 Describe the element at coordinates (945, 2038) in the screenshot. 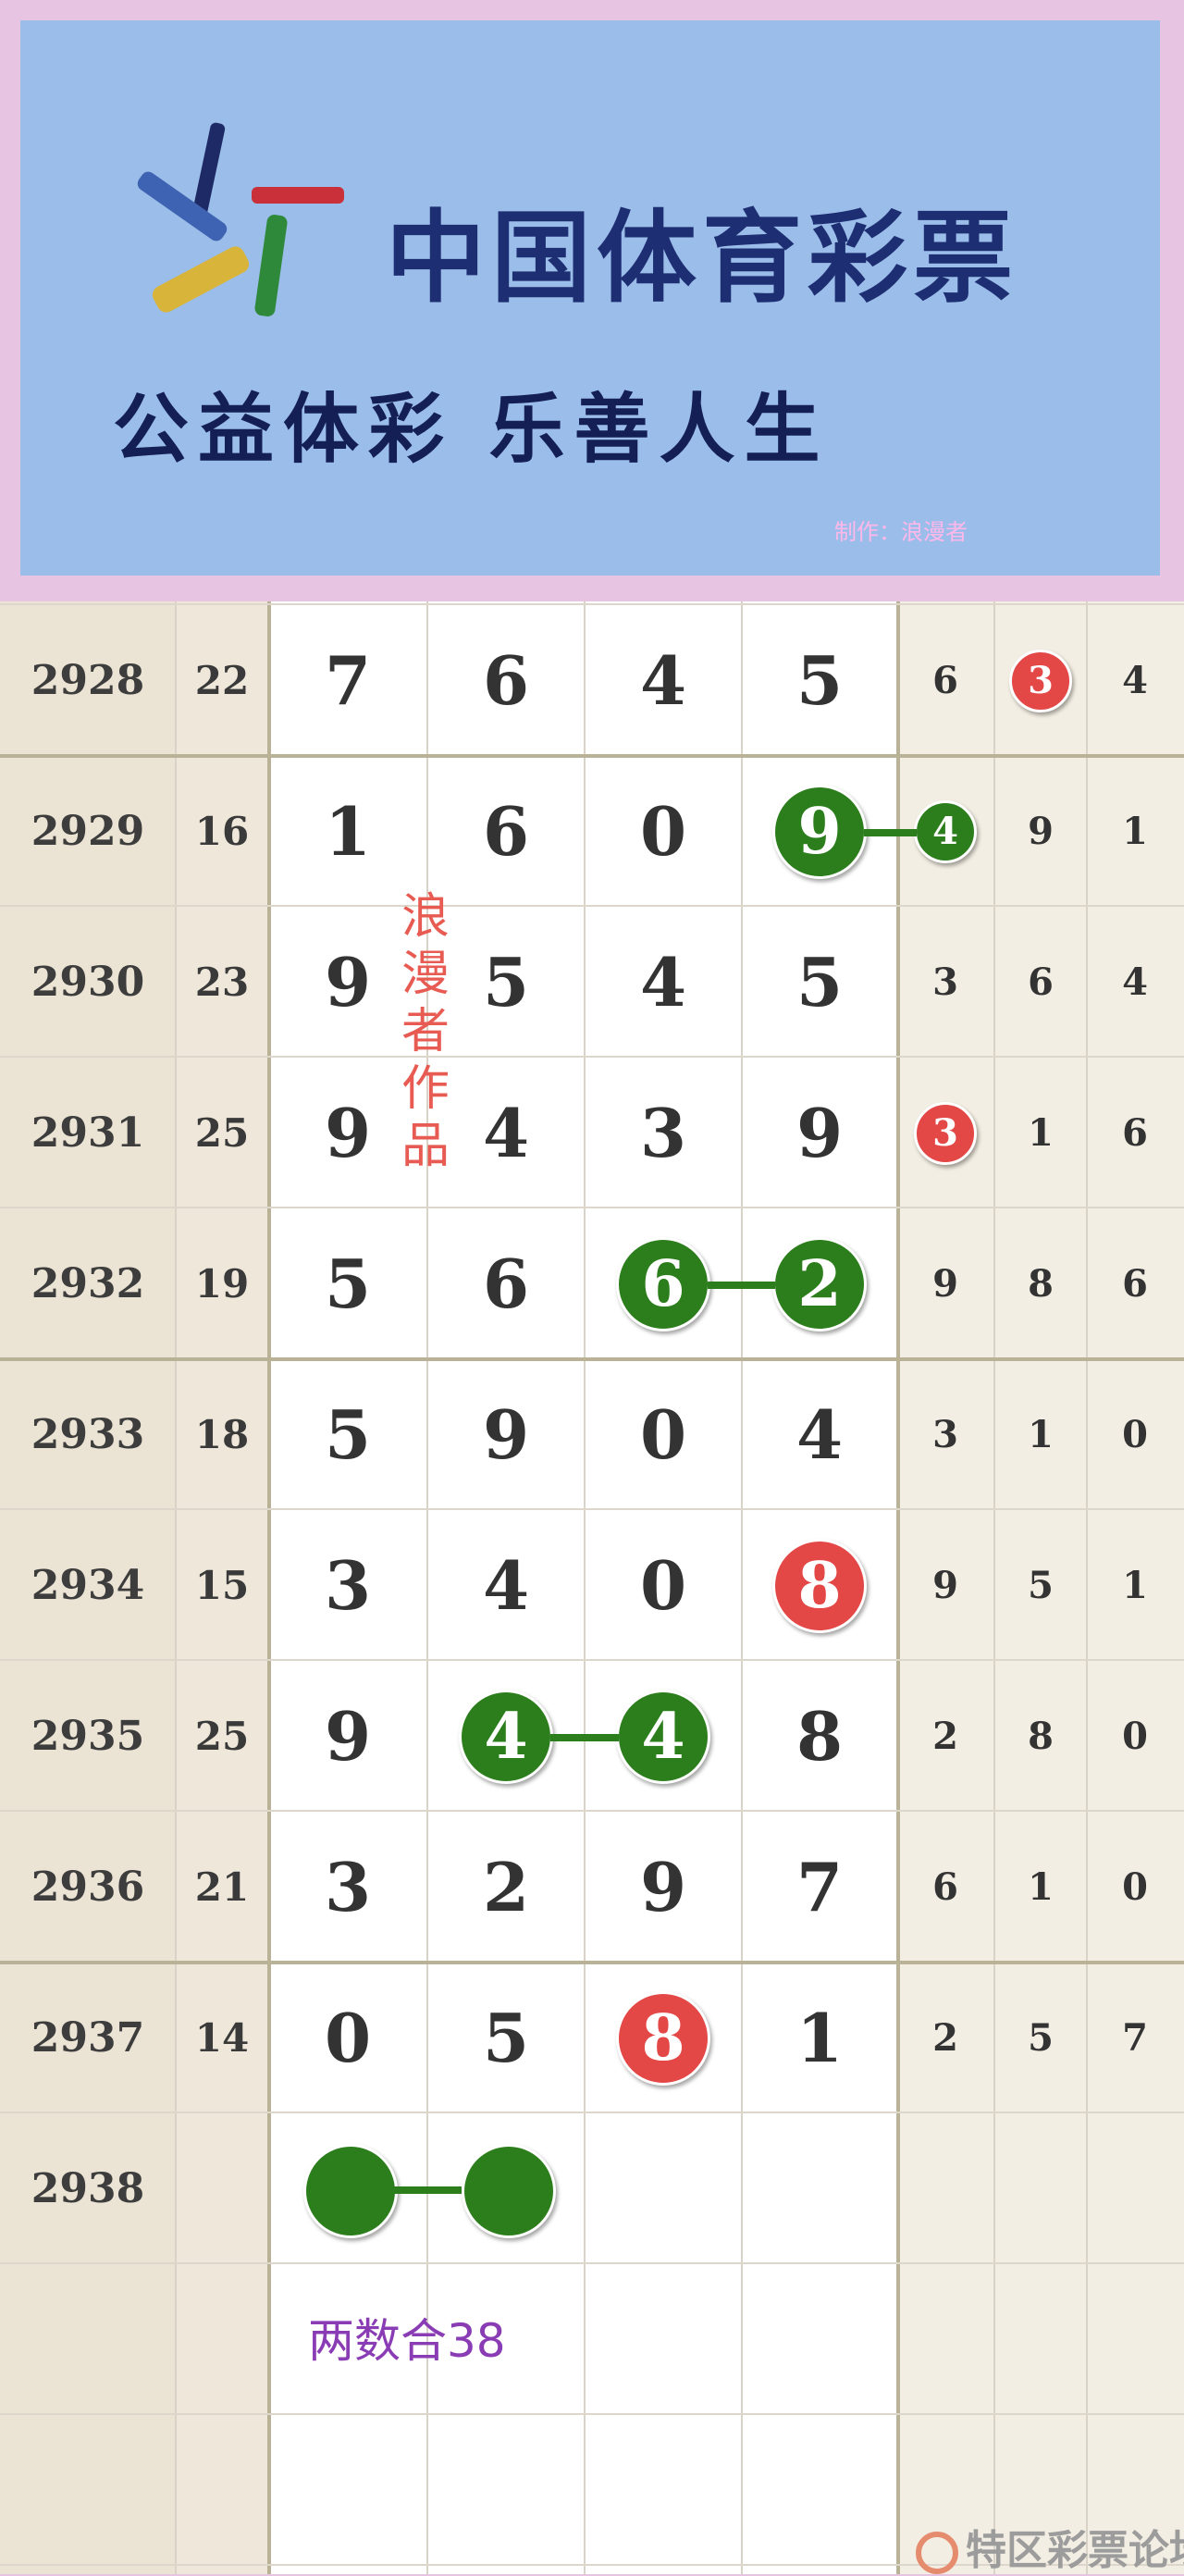

I see `extra-digit: 2` at that location.